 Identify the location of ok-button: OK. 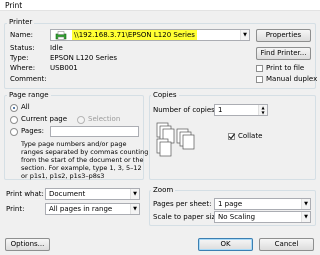
(225, 244).